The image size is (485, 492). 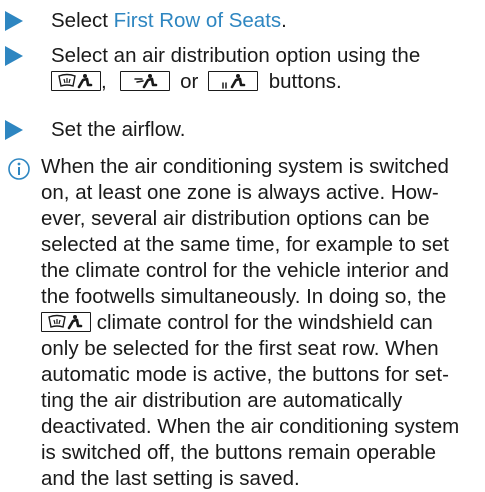 I want to click on airflow-footwell-button, so click(x=233, y=81).